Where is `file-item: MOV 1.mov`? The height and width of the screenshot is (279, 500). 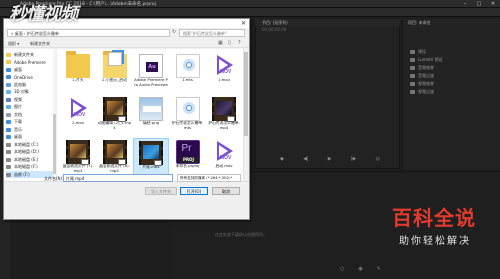
file-item: MOV 1.mov is located at coordinates (224, 72).